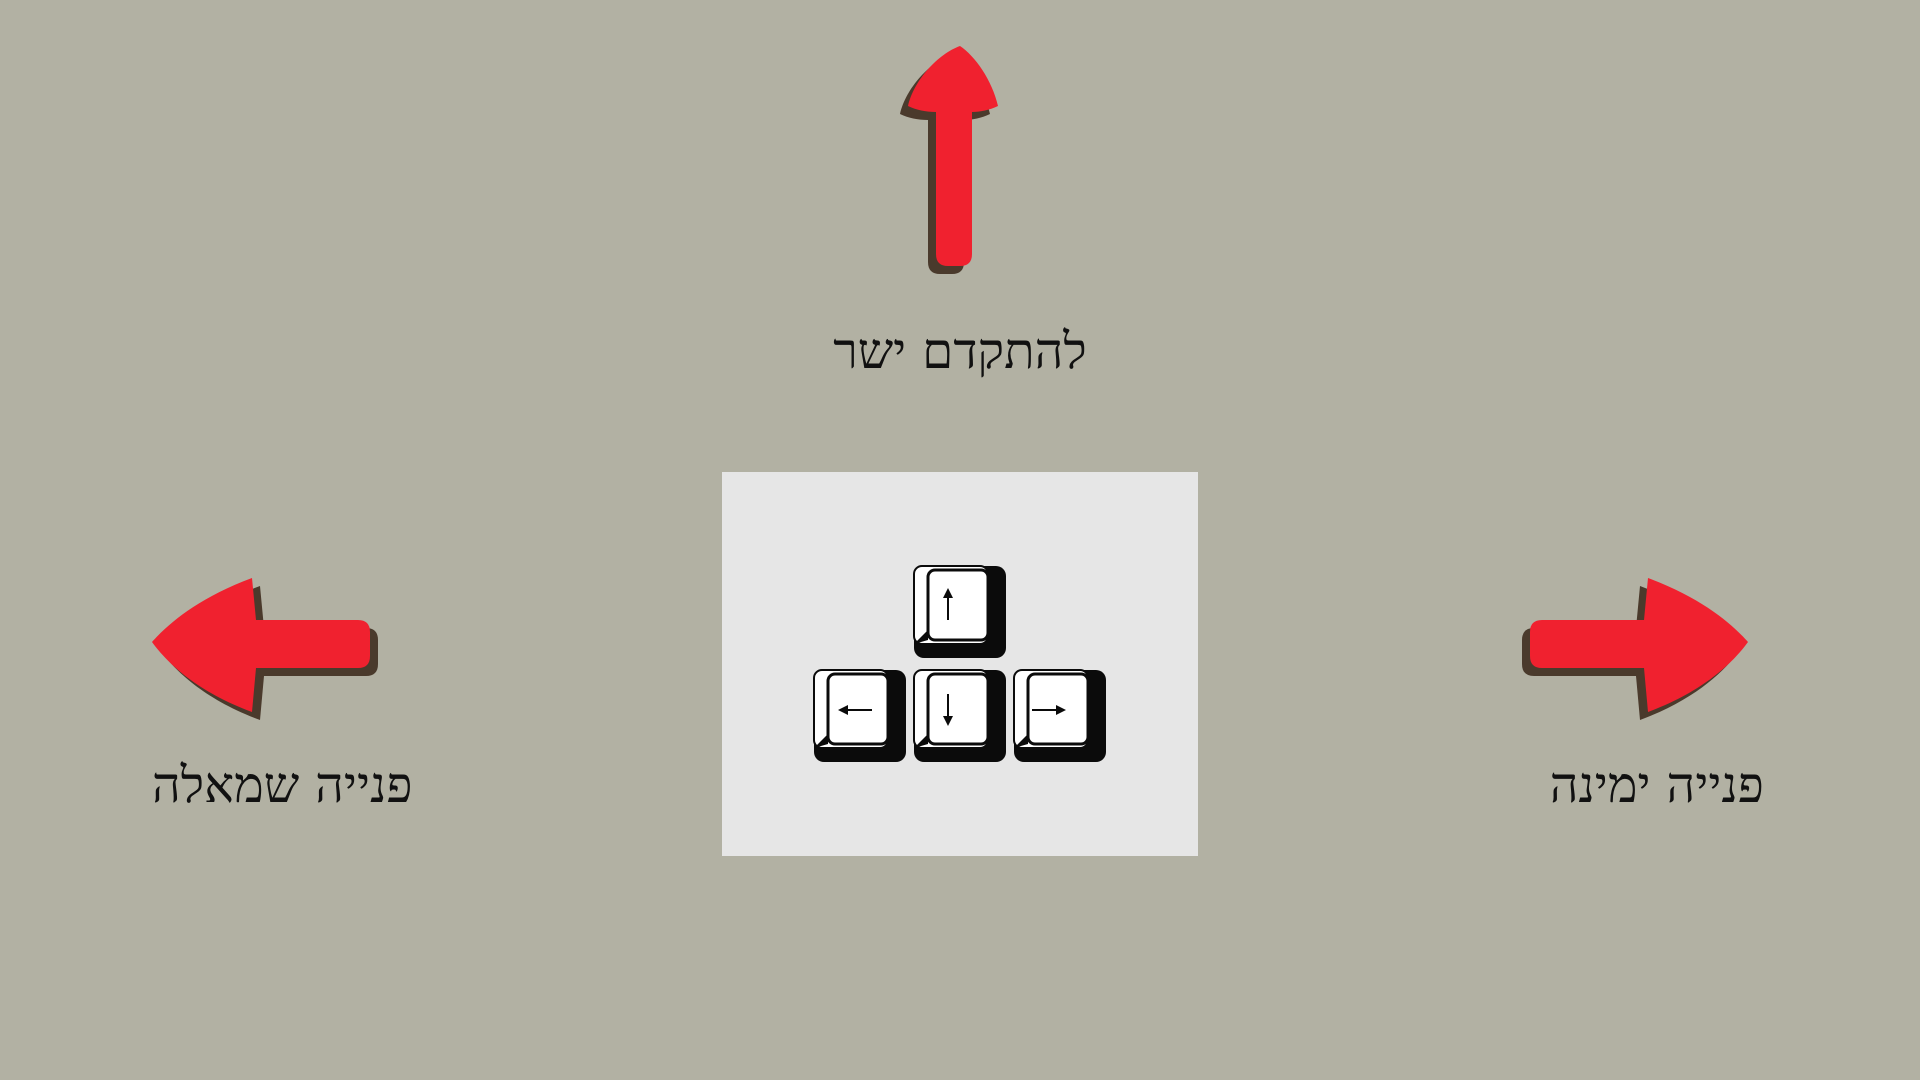 This screenshot has height=1080, width=1920. Describe the element at coordinates (959, 715) in the screenshot. I see `down-key` at that location.